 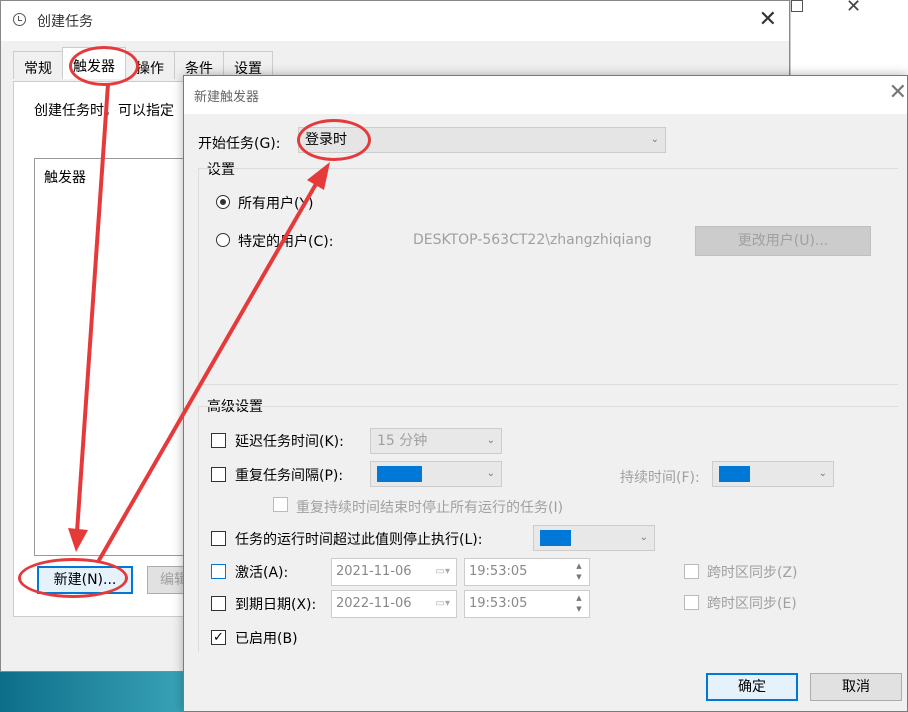 What do you see at coordinates (556, 538) in the screenshot?
I see `stop-if-value: 3 天` at bounding box center [556, 538].